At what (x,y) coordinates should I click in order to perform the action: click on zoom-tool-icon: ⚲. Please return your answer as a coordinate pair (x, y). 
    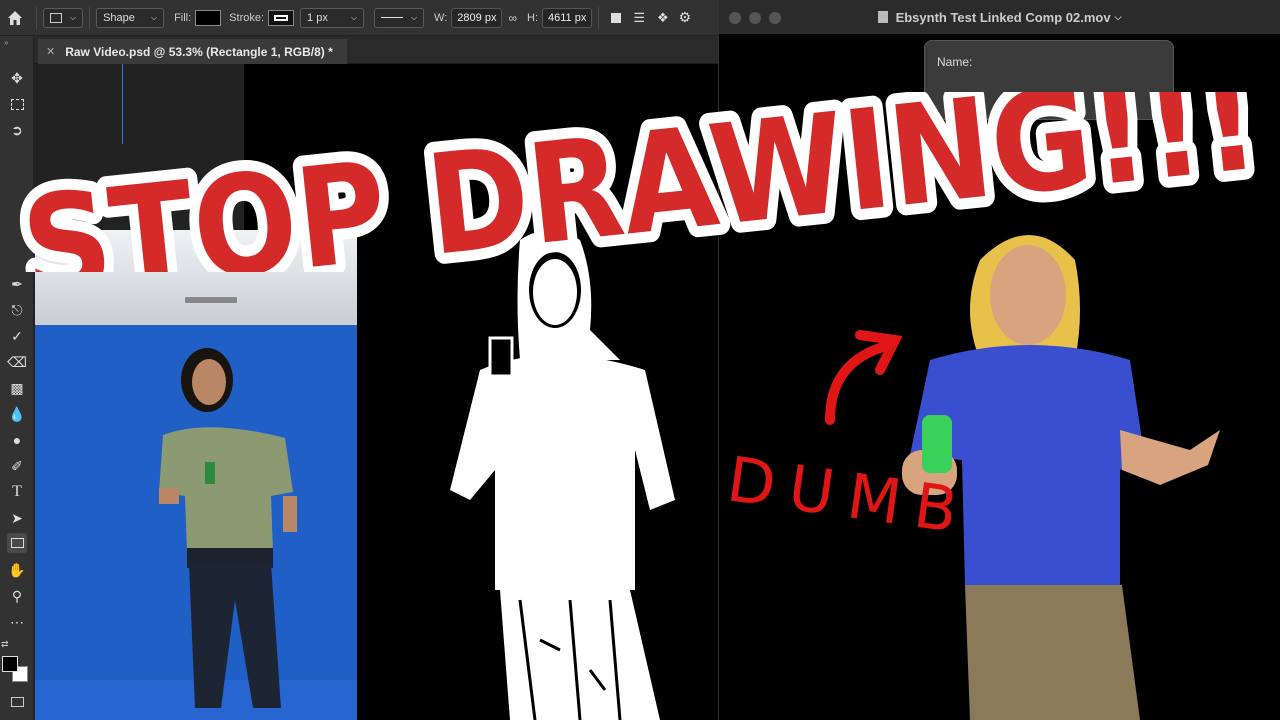
    Looking at the image, I should click on (17, 596).